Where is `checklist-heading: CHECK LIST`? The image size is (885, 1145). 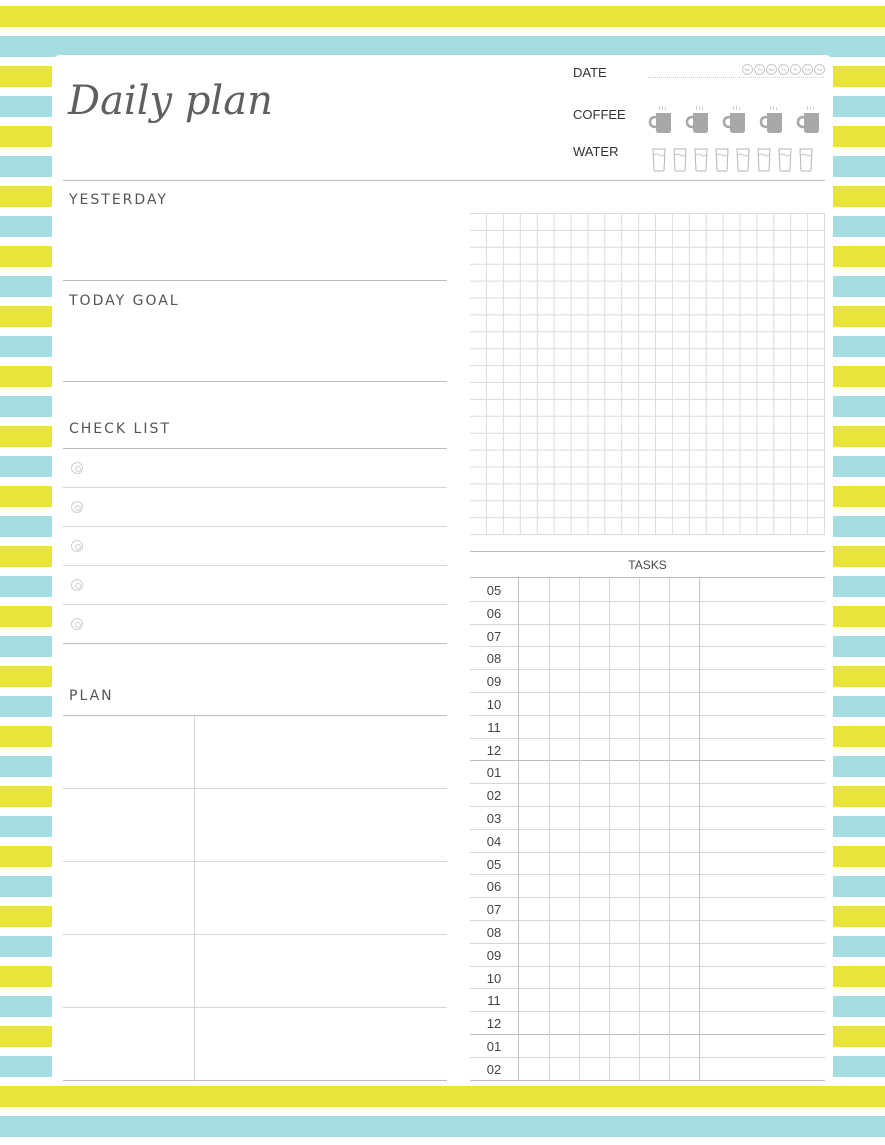 checklist-heading: CHECK LIST is located at coordinates (120, 429).